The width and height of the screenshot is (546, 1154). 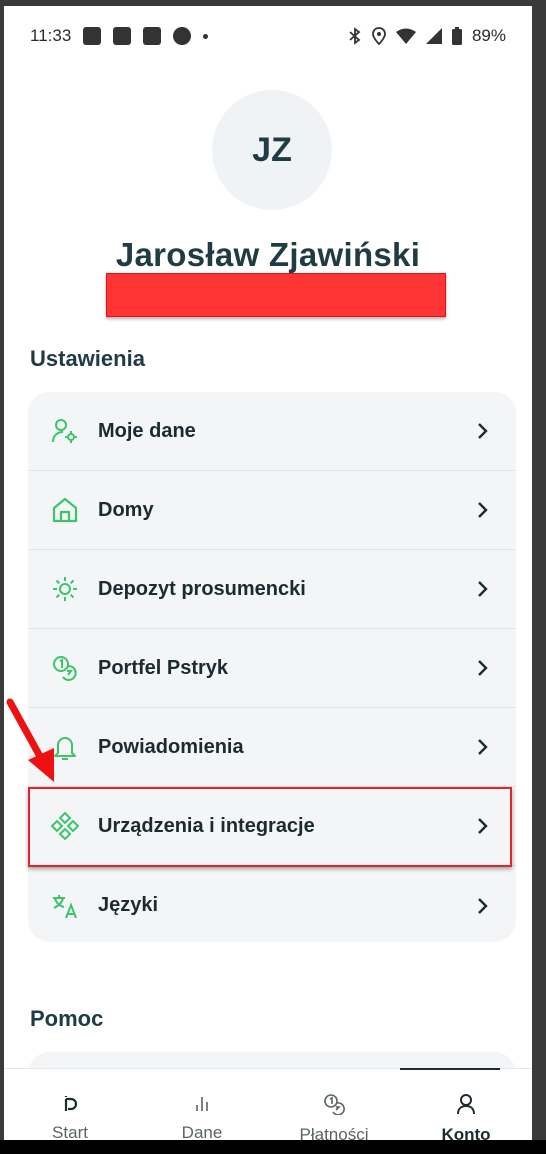 What do you see at coordinates (268, 254) in the screenshot?
I see `user-name: Jarosław Zjawiński` at bounding box center [268, 254].